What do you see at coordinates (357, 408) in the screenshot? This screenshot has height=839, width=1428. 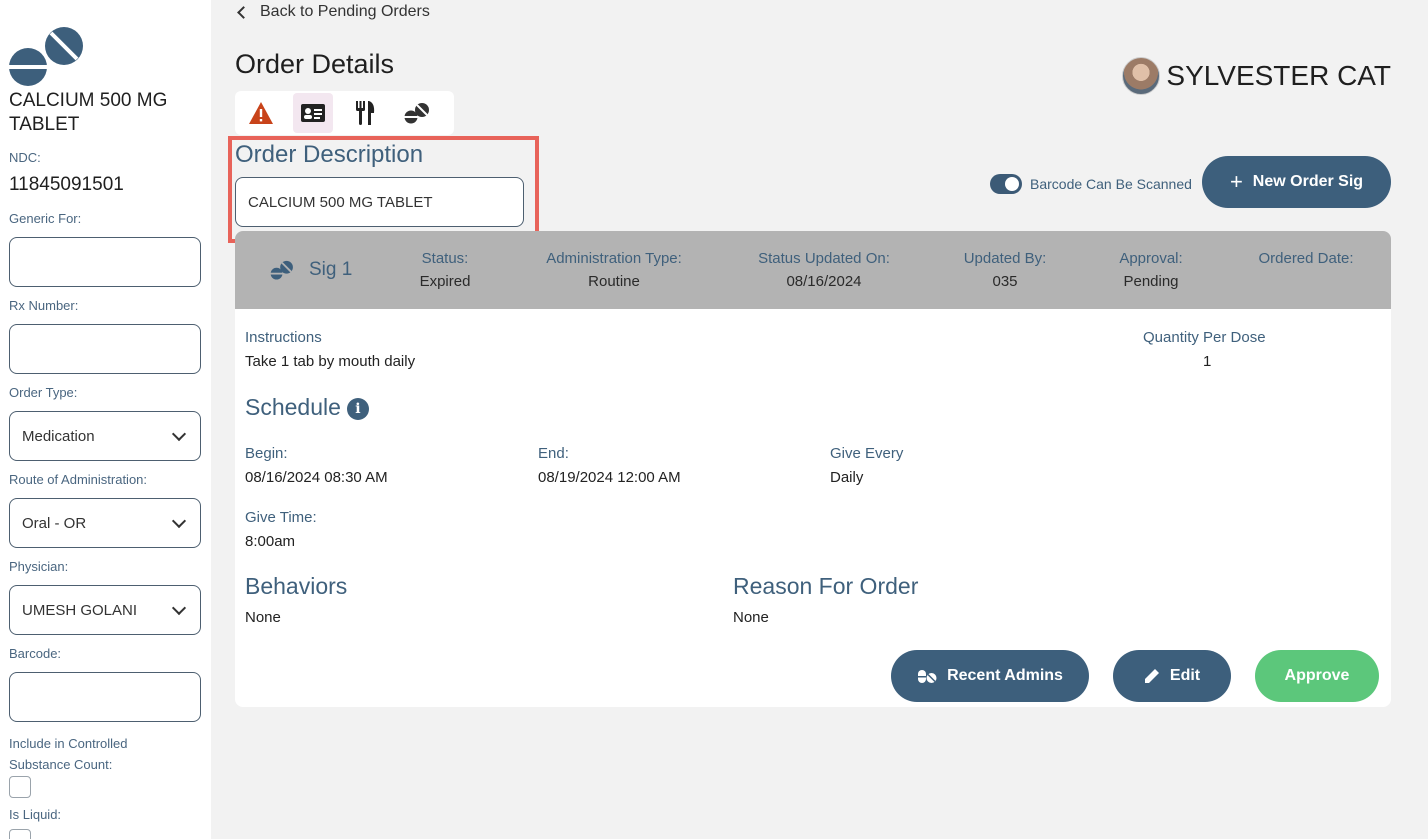 I see `info-icon: i` at bounding box center [357, 408].